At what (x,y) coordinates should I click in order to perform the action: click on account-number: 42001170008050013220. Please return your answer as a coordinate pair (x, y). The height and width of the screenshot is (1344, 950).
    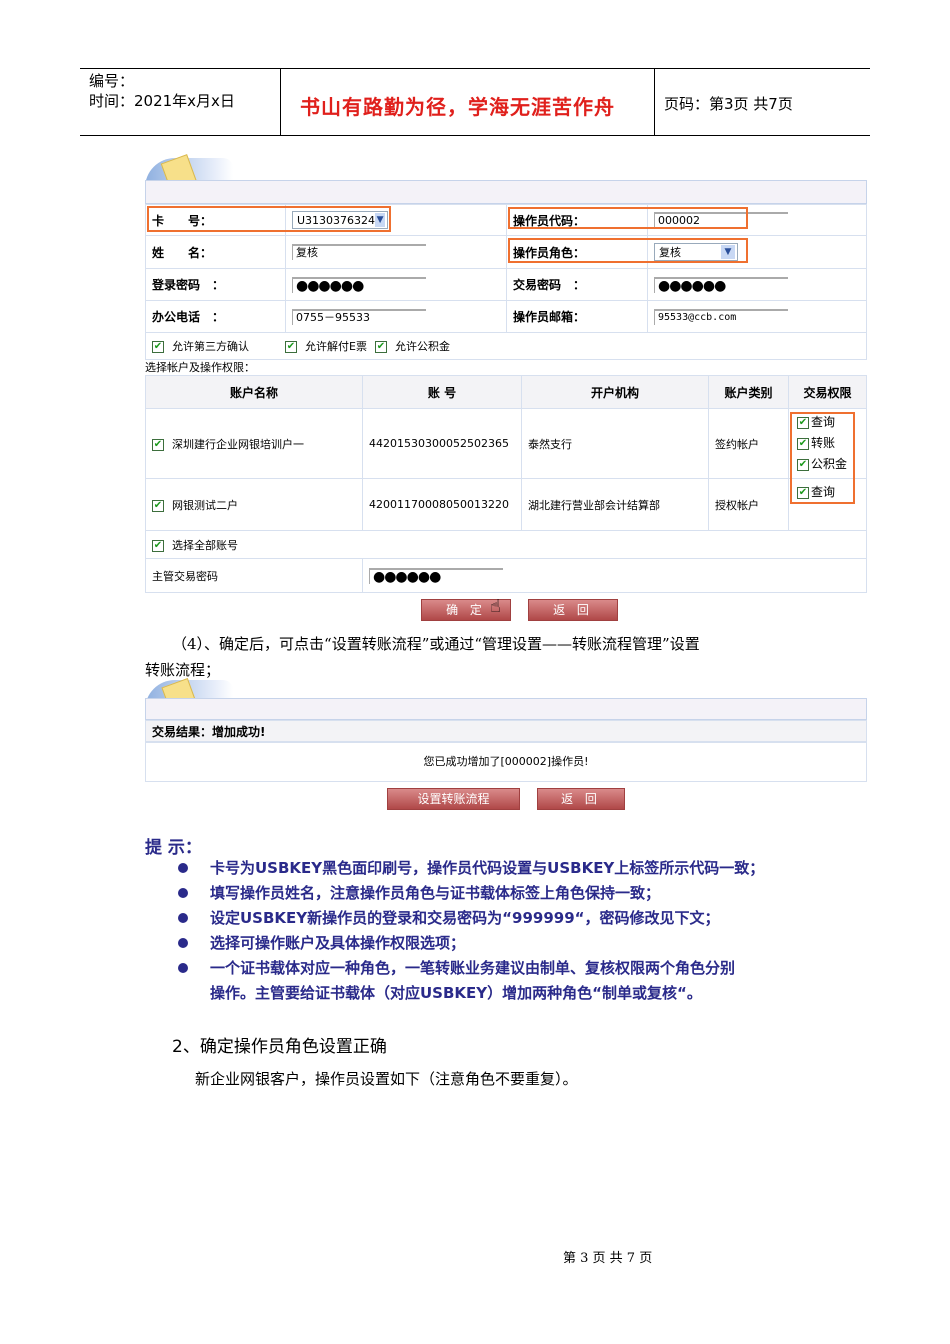
    Looking at the image, I should click on (442, 504).